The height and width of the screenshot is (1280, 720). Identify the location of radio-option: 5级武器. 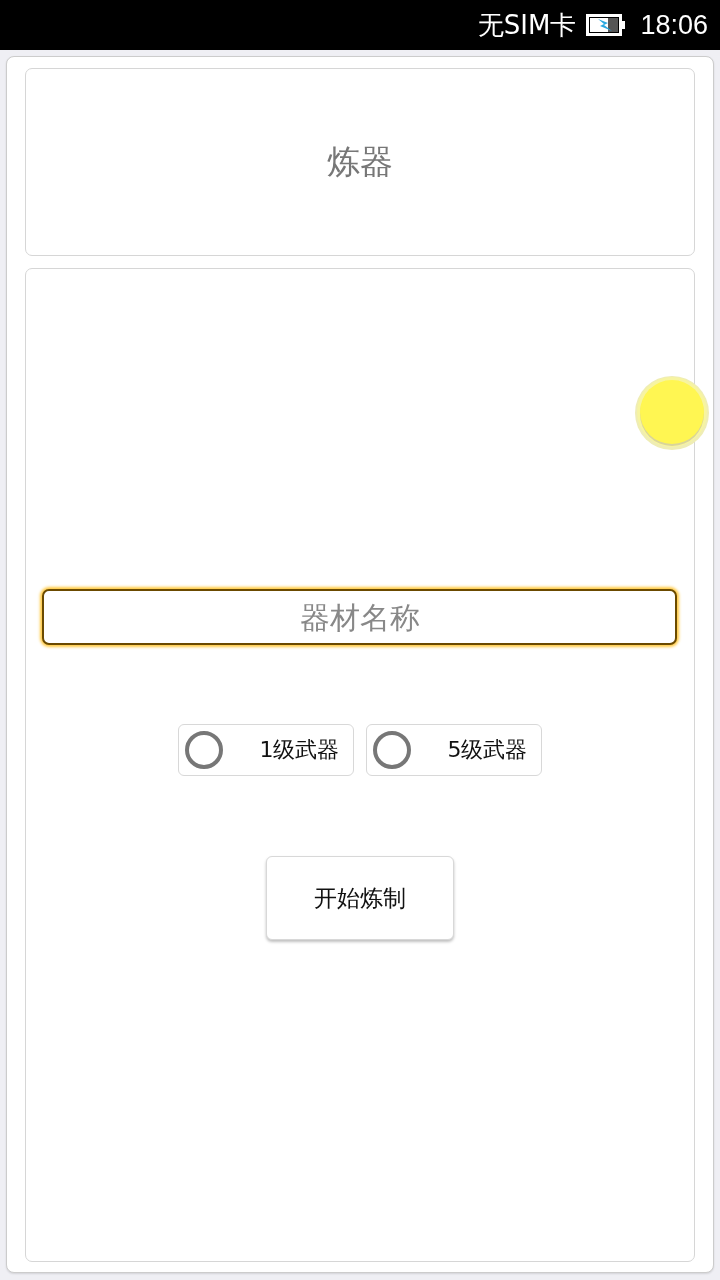
(453, 750).